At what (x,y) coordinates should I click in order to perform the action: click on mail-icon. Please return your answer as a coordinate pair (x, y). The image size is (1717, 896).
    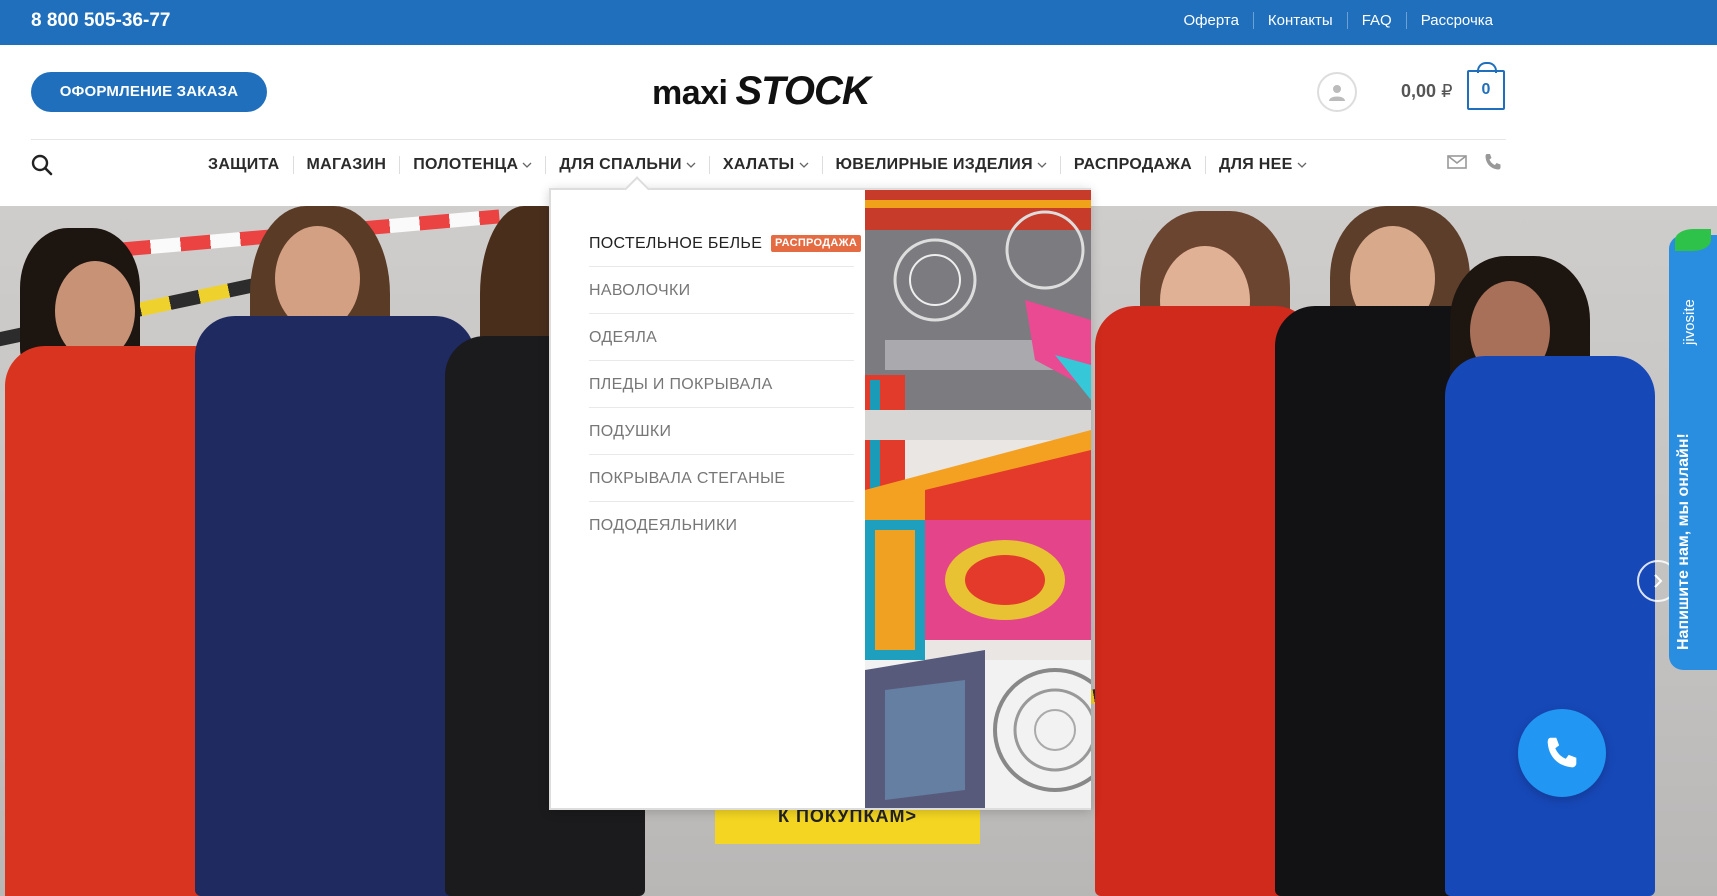
    Looking at the image, I should click on (1457, 162).